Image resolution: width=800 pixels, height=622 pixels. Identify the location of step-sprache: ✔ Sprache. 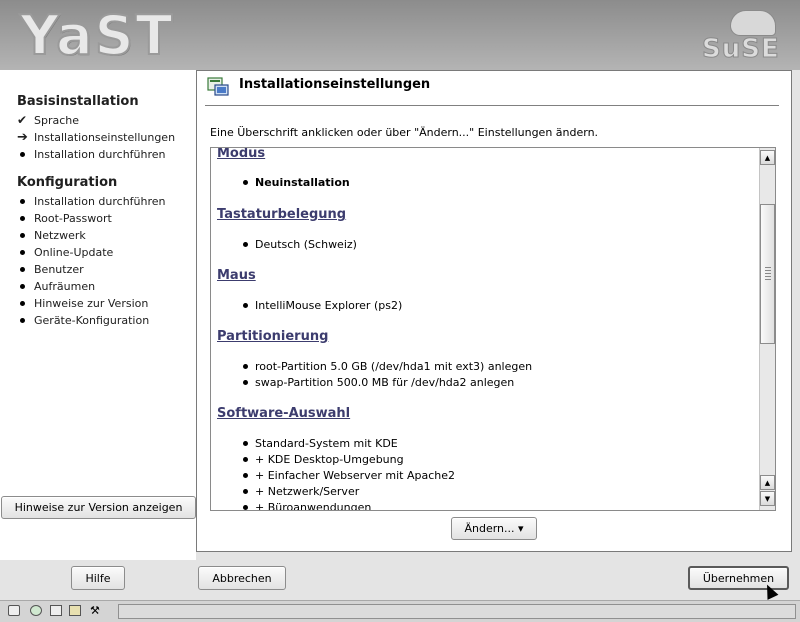
(48, 120).